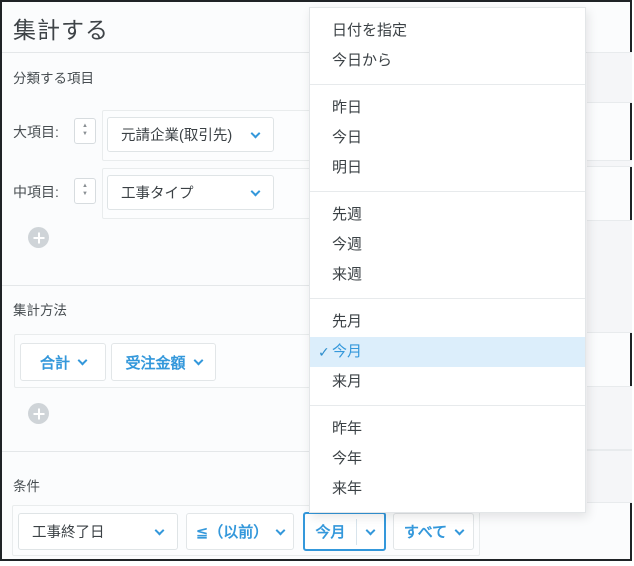  What do you see at coordinates (447, 215) in the screenshot?
I see `menu-item-last-week: 先週` at bounding box center [447, 215].